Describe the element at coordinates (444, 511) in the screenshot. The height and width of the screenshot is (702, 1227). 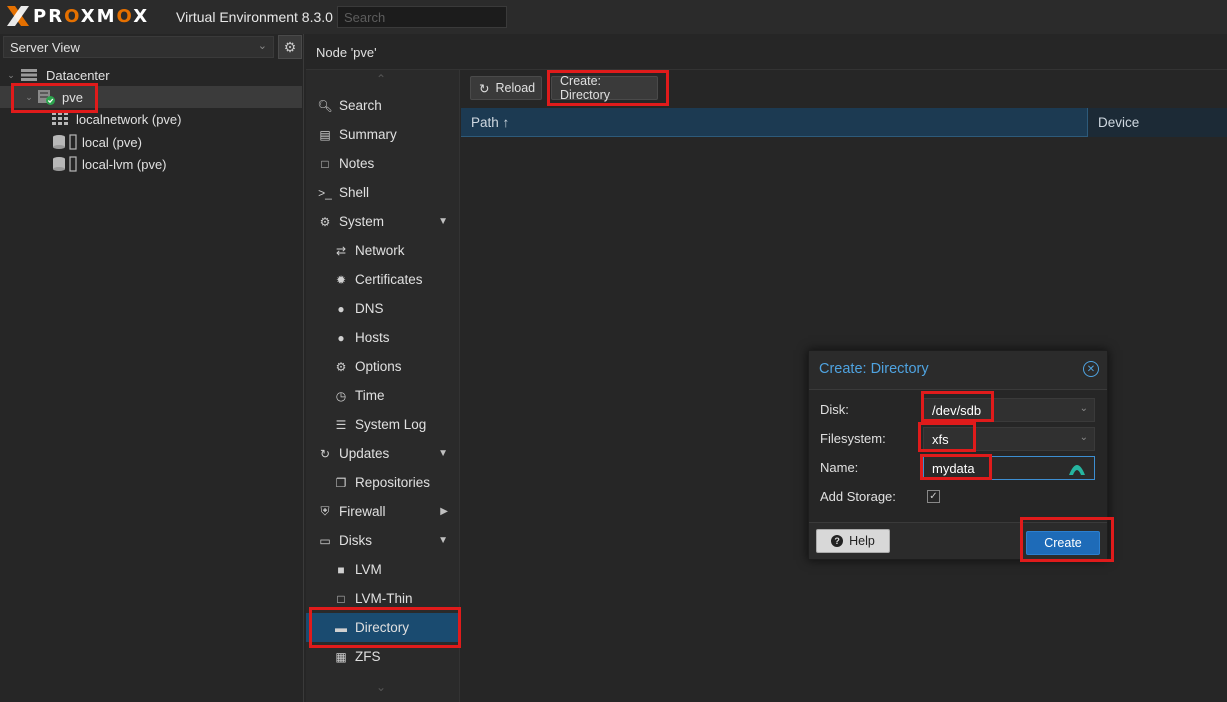
I see `expand-right-icon: ▶` at that location.